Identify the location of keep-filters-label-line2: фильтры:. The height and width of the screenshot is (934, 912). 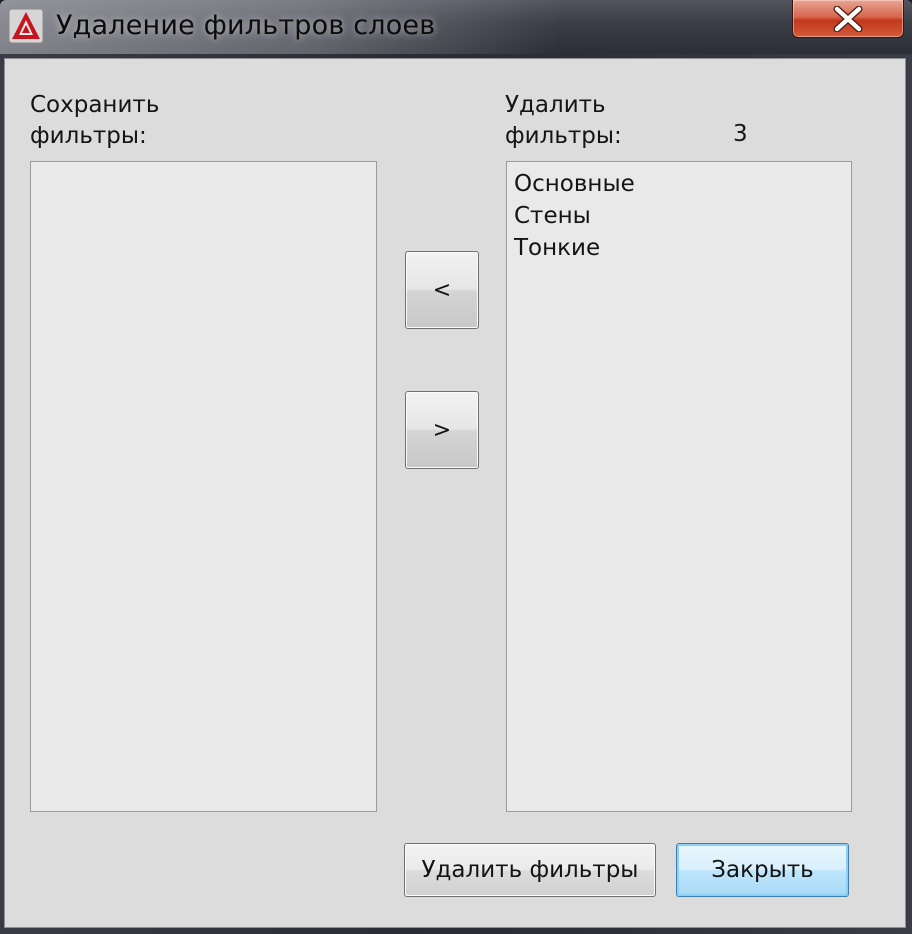
(88, 136).